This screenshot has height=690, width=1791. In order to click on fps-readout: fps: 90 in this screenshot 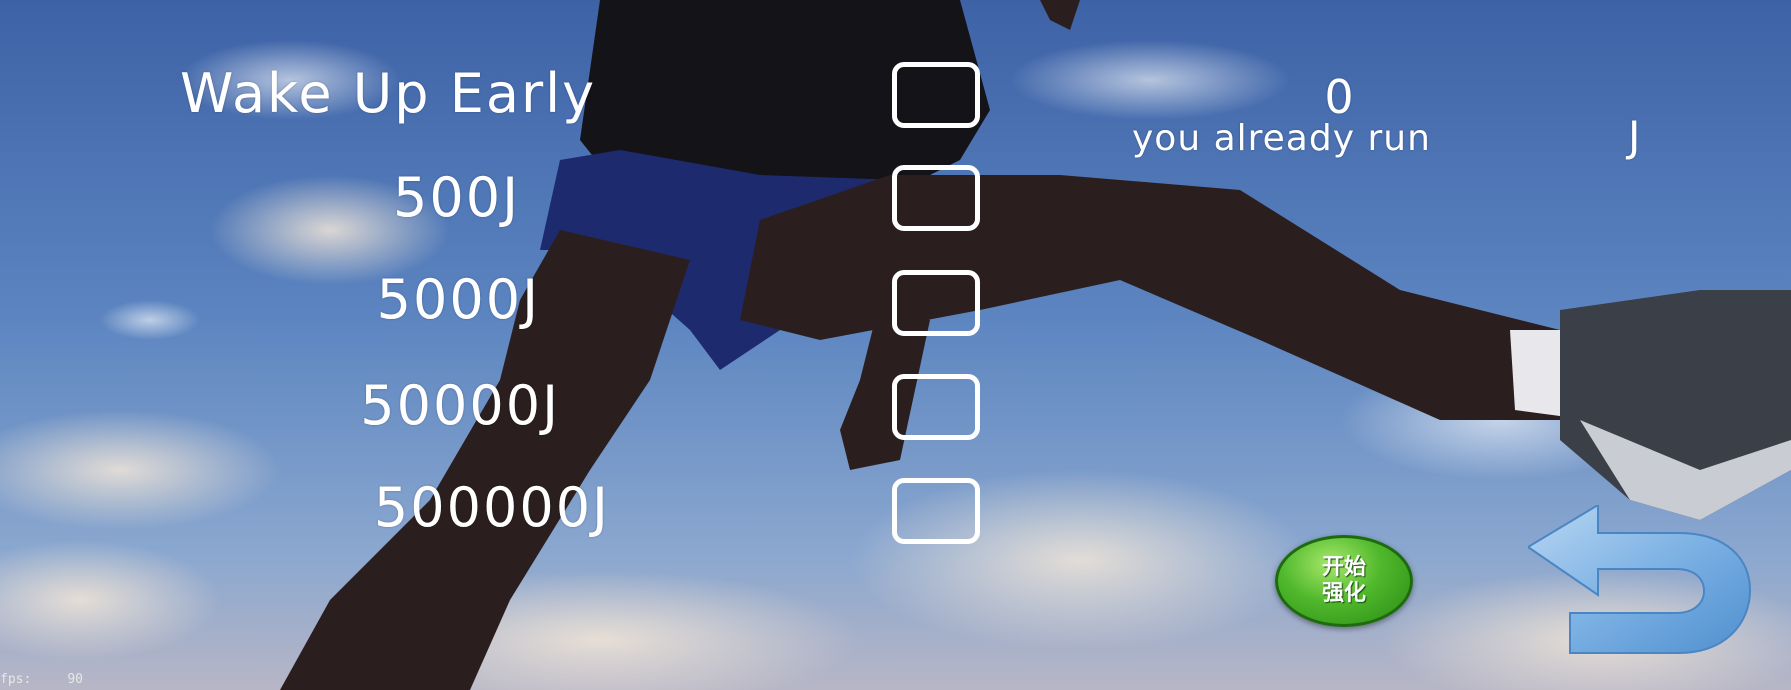, I will do `click(41, 679)`.